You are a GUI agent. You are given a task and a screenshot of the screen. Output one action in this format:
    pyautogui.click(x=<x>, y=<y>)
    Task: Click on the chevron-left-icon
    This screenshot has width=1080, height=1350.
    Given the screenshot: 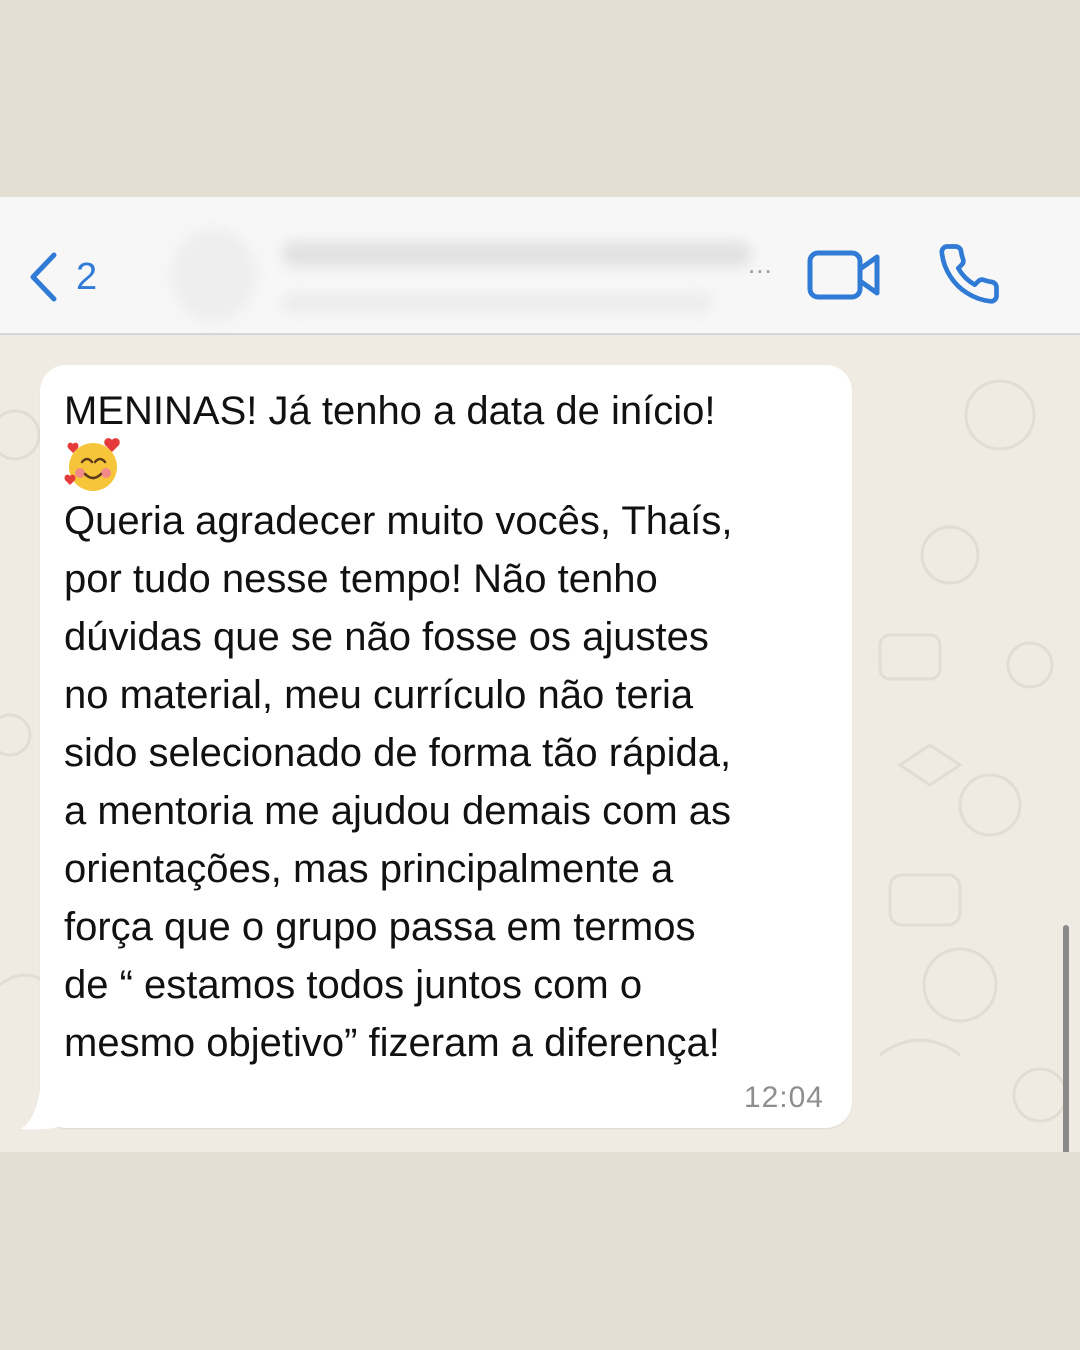 What is the action you would take?
    pyautogui.click(x=43, y=277)
    